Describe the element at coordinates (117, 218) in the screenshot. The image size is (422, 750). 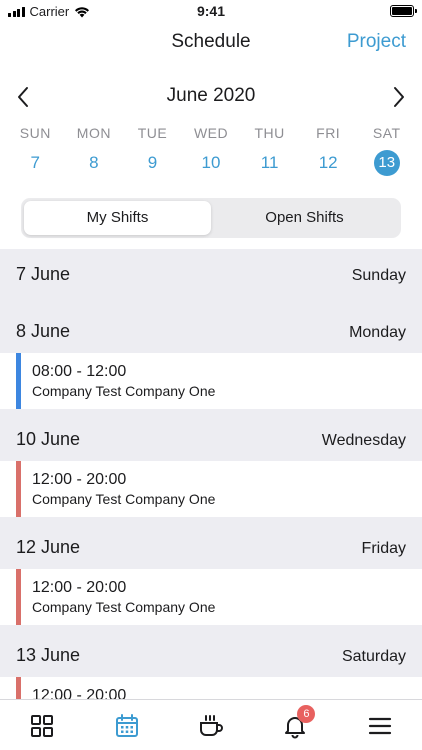
I see `segment-my-shifts: My Shifts` at that location.